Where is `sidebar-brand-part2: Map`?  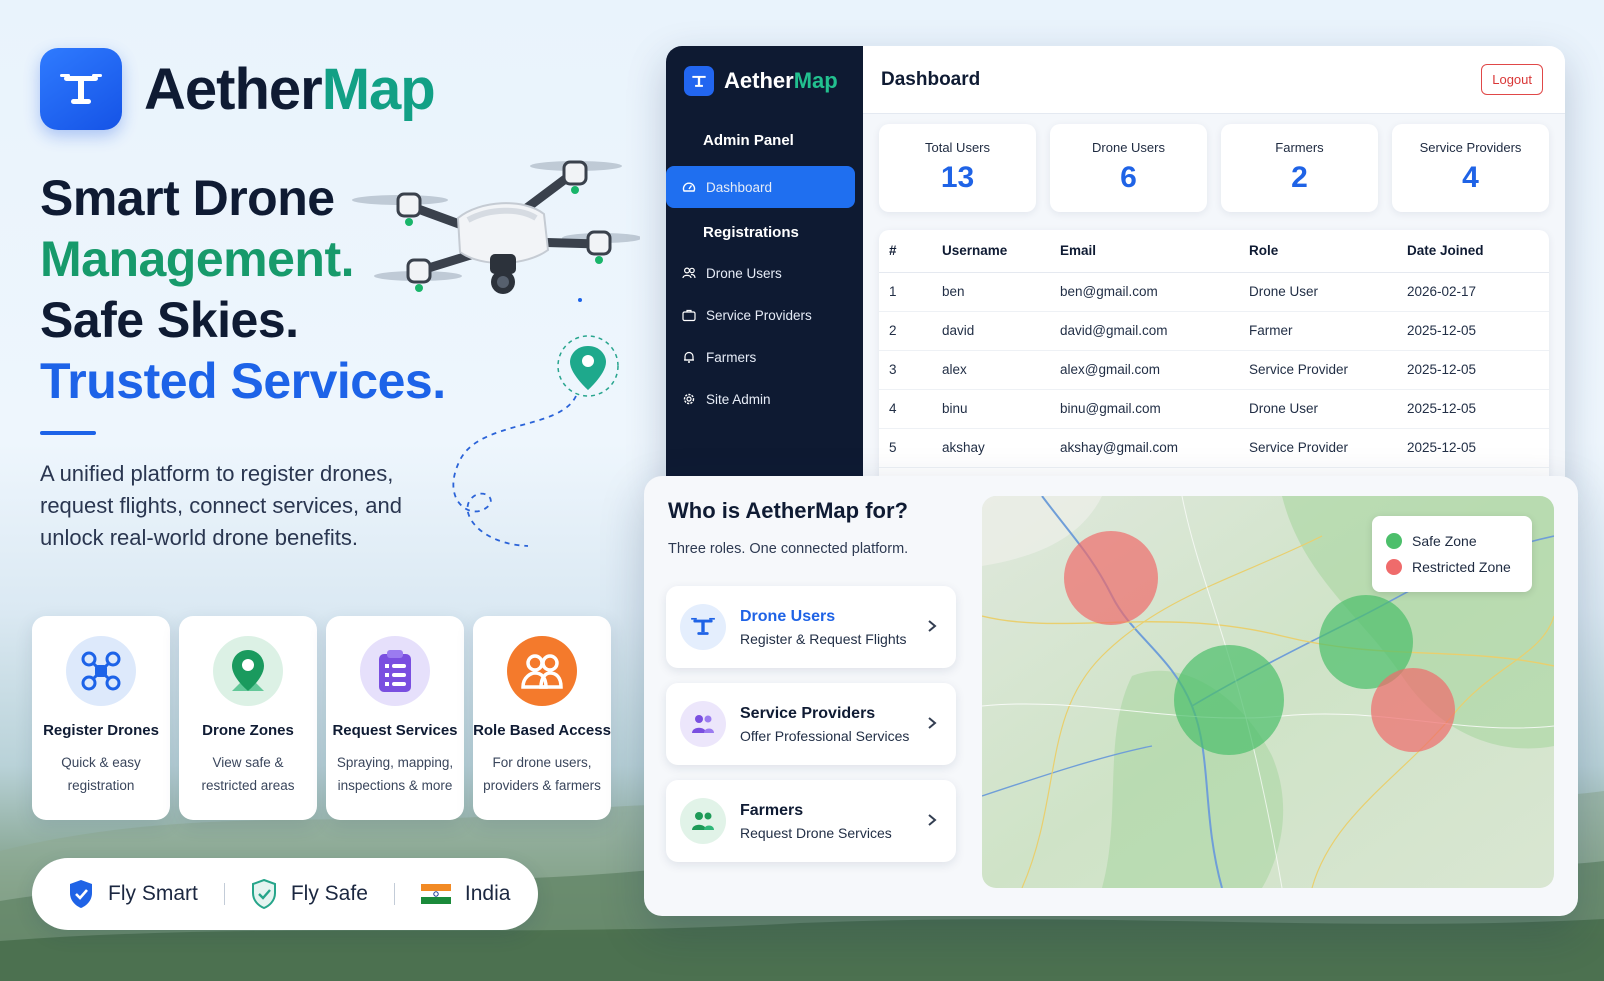
sidebar-brand-part2: Map is located at coordinates (815, 80).